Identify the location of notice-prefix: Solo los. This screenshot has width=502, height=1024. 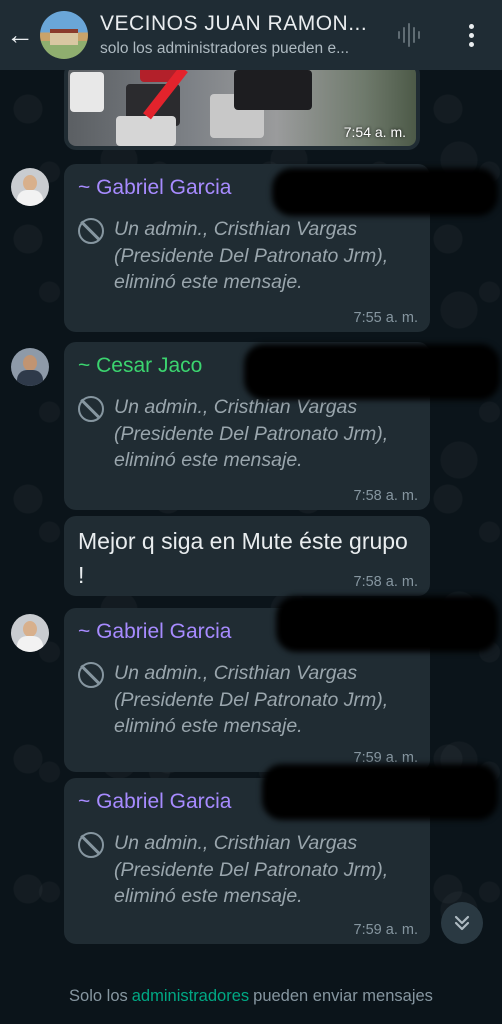
(98, 995).